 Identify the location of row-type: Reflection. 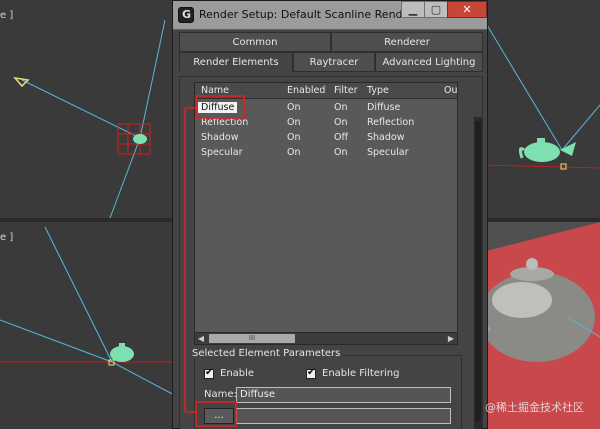
(391, 122).